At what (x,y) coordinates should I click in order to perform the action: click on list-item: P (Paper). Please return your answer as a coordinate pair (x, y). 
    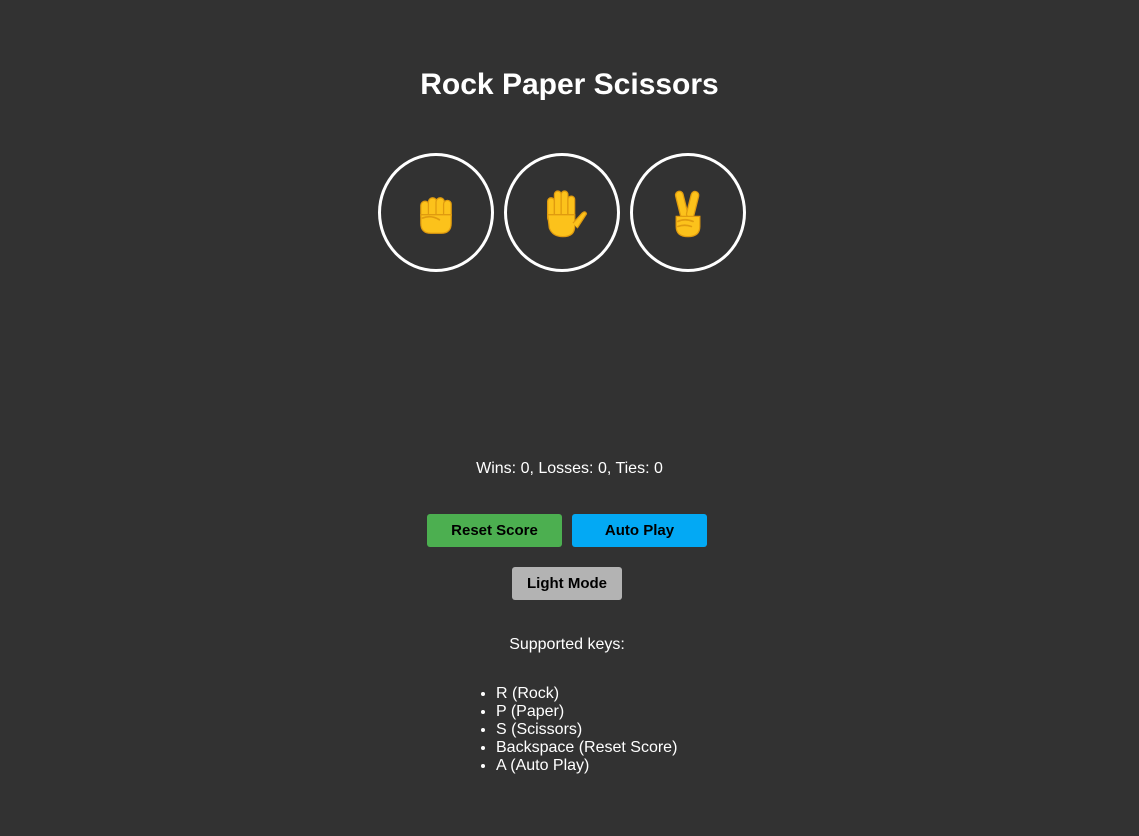
    Looking at the image, I should click on (586, 712).